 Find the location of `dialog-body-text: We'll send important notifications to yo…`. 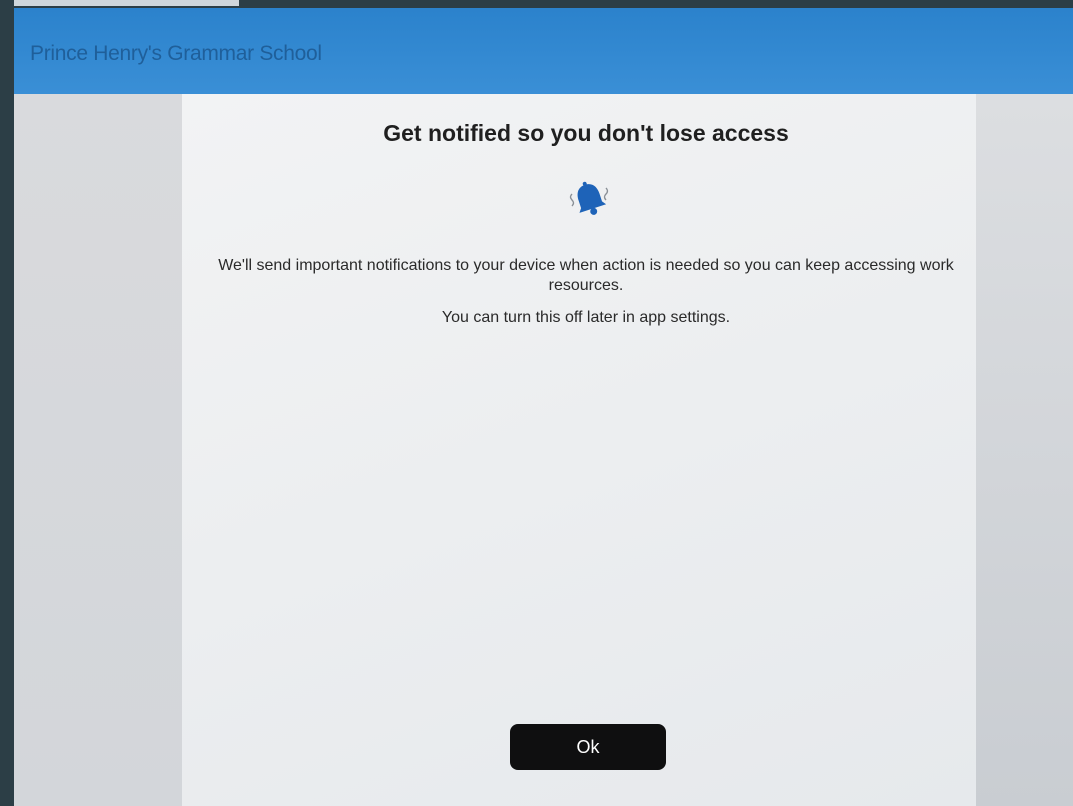

dialog-body-text: We'll send important notifications to yo… is located at coordinates (586, 275).